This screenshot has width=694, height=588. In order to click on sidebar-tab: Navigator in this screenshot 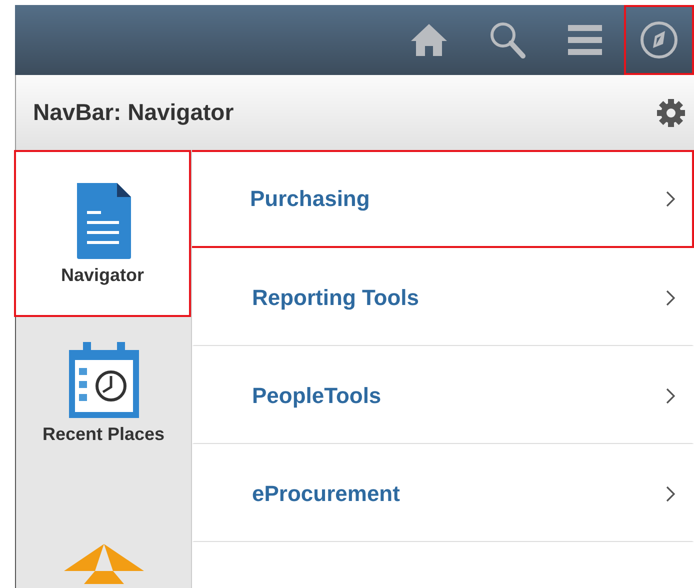, I will do `click(102, 233)`.